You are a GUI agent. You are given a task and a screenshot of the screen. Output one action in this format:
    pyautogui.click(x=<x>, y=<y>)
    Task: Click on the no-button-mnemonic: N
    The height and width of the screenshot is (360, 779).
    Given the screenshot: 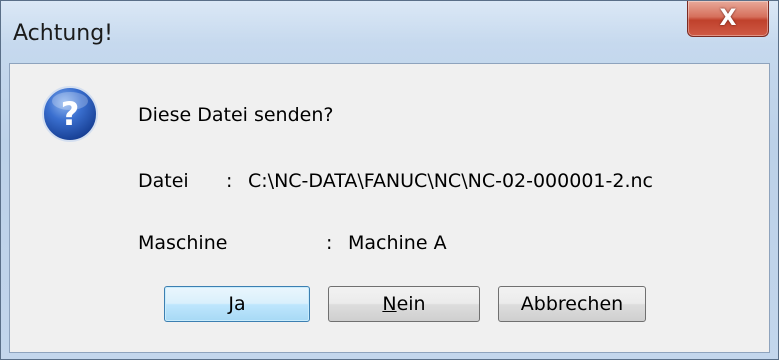 What is the action you would take?
    pyautogui.click(x=389, y=304)
    